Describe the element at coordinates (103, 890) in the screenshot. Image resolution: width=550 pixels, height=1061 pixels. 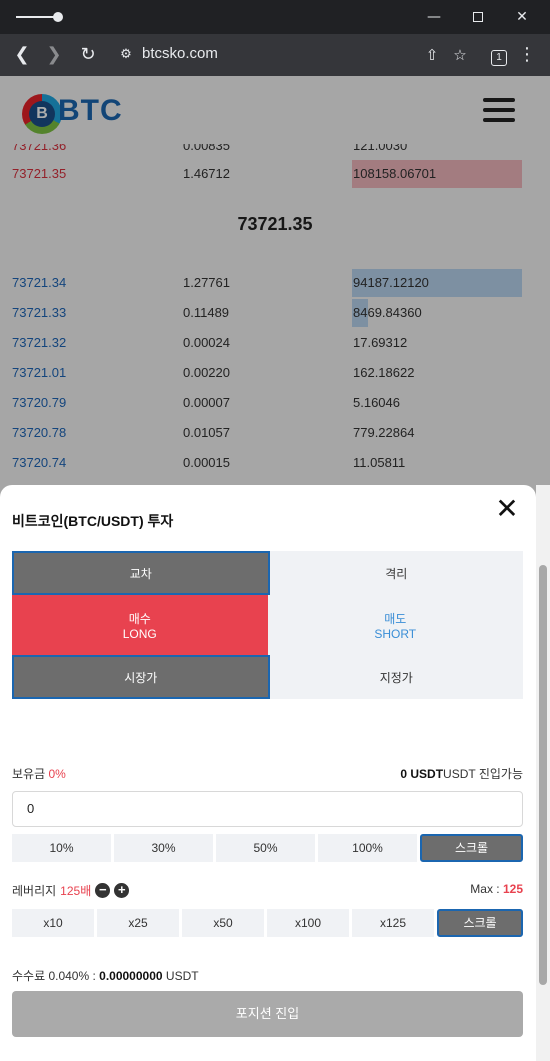
I see `leverage-decrease-icon: −` at that location.